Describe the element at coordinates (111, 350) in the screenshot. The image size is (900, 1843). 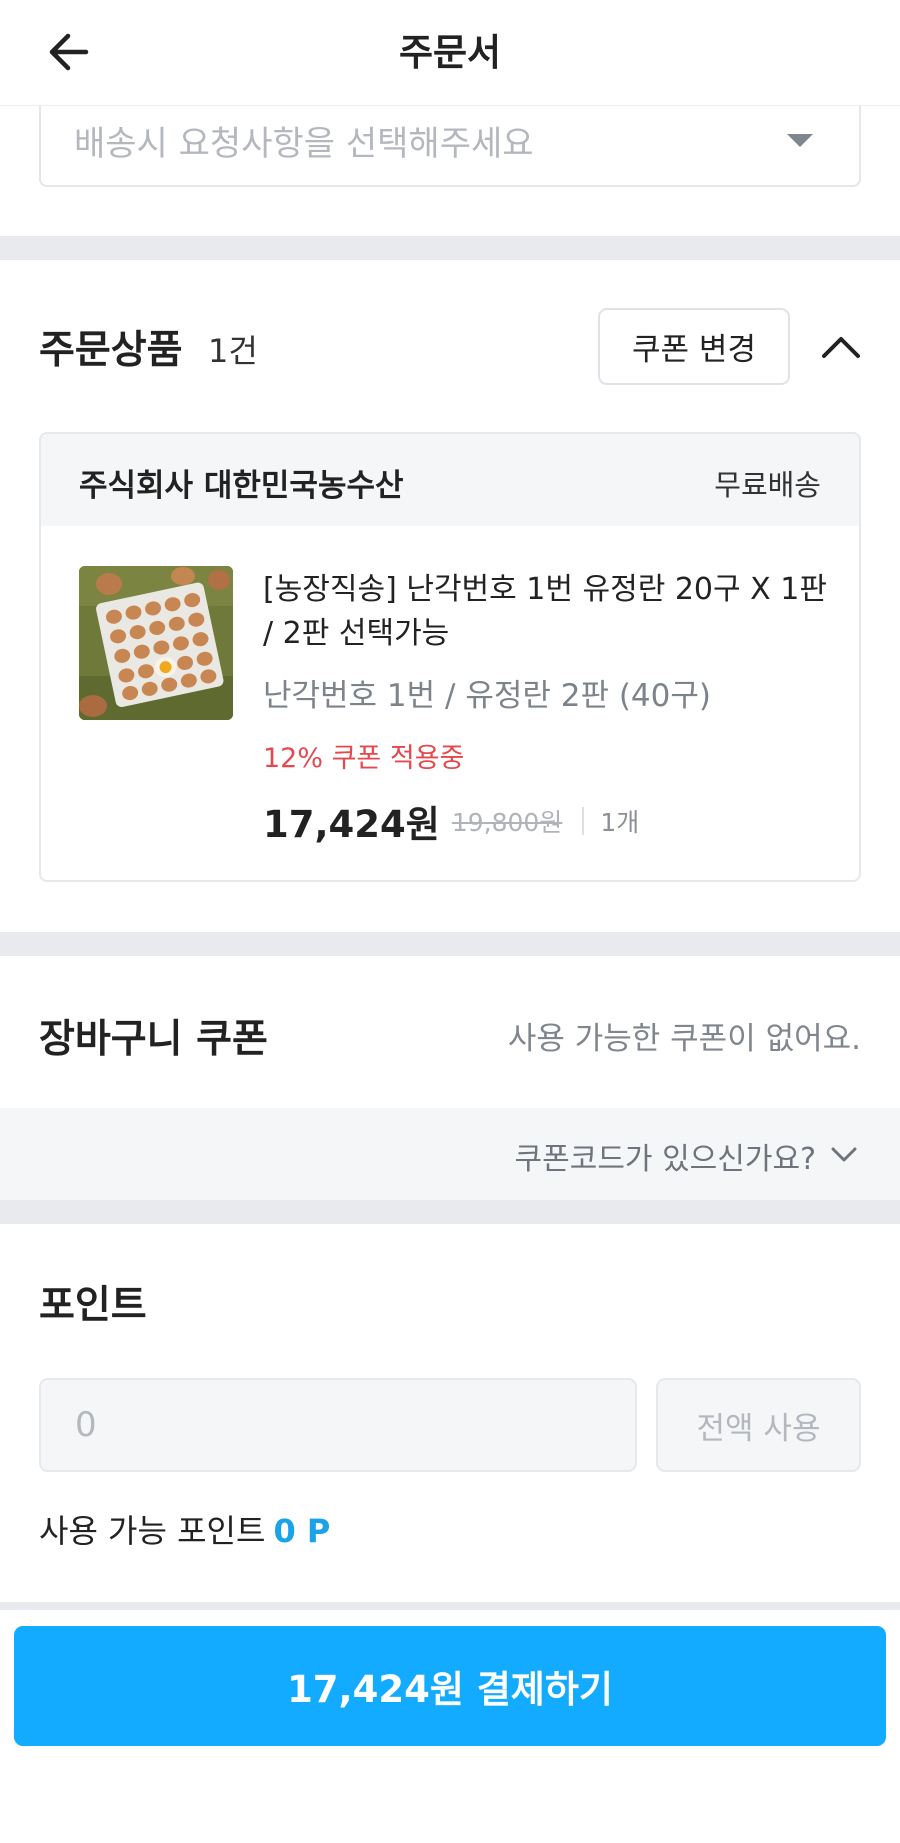
I see `order-products-title: 주문상품` at that location.